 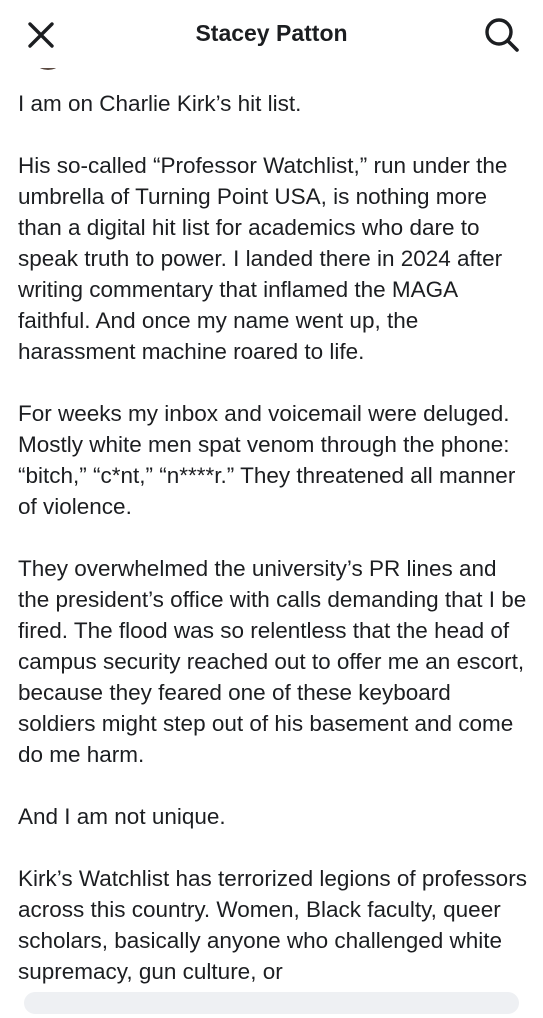 I want to click on top-bar: Stacey Patton, so click(x=271, y=34).